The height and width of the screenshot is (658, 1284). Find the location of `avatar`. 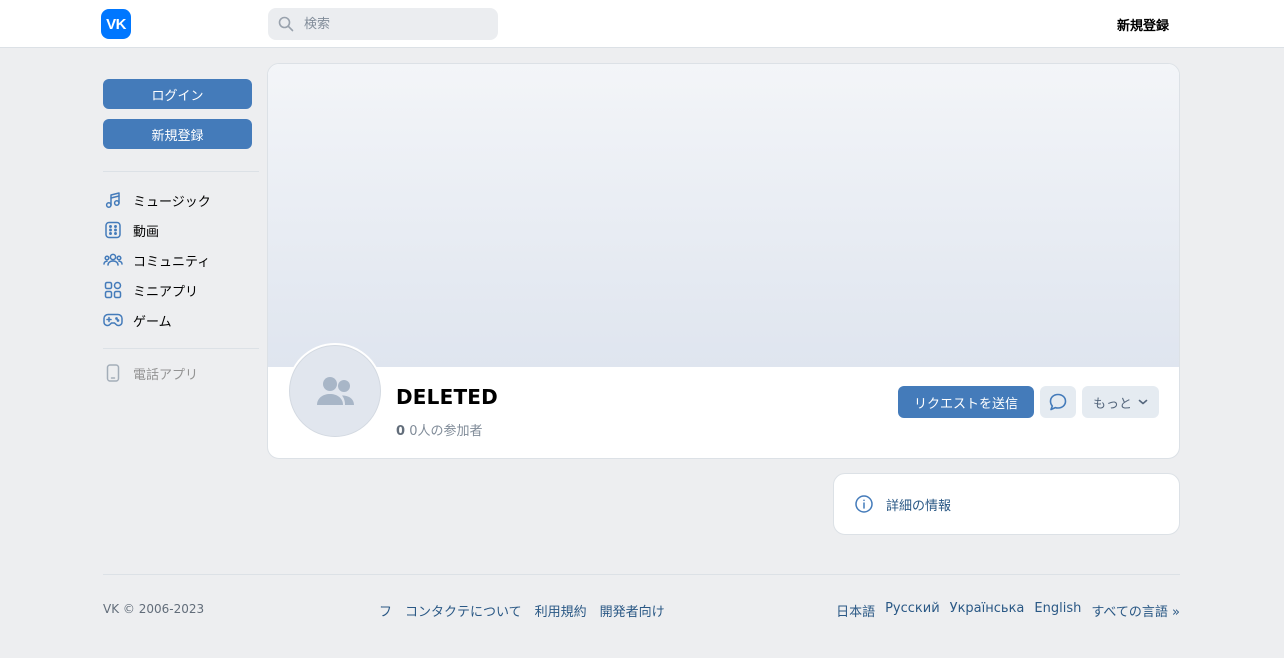

avatar is located at coordinates (335, 391).